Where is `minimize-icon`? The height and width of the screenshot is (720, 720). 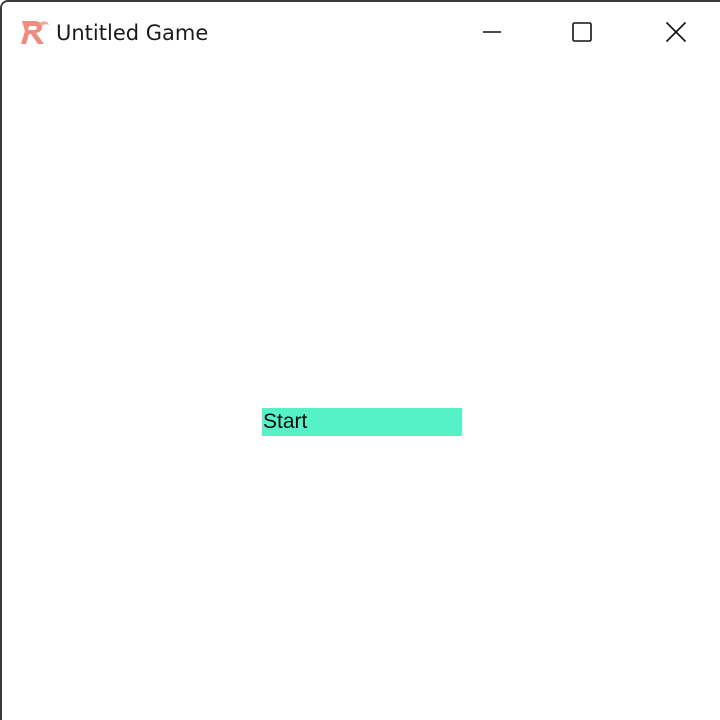 minimize-icon is located at coordinates (492, 32).